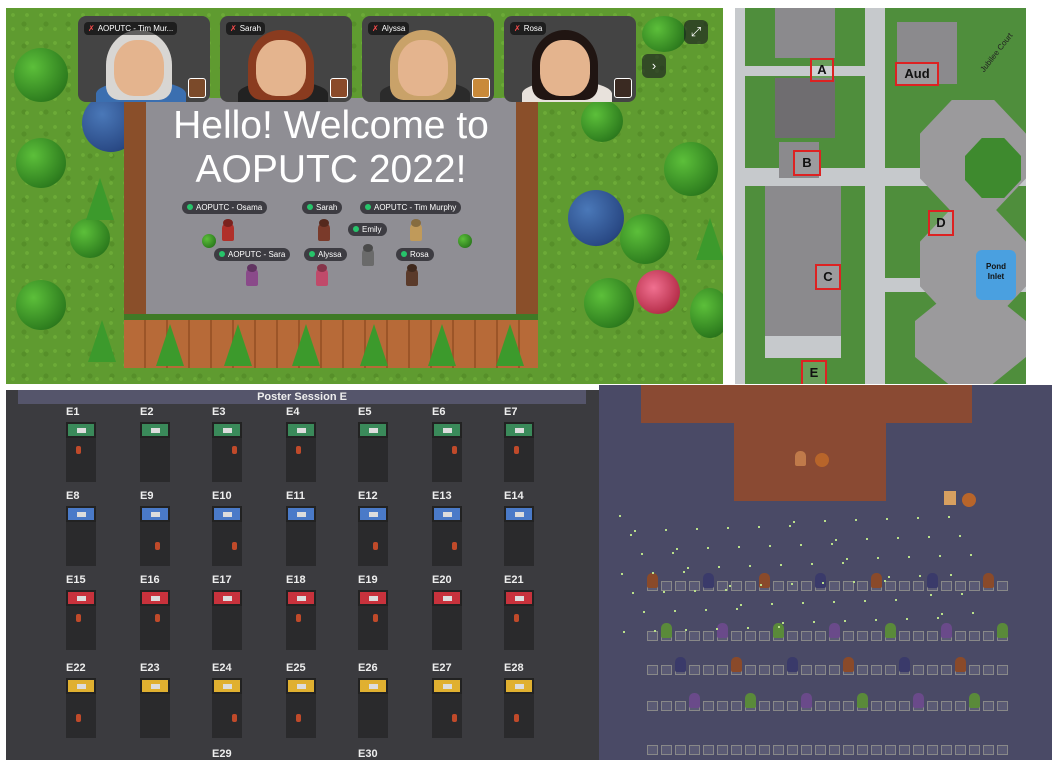 Image resolution: width=1052 pixels, height=760 pixels. I want to click on booth-label: E24, so click(222, 668).